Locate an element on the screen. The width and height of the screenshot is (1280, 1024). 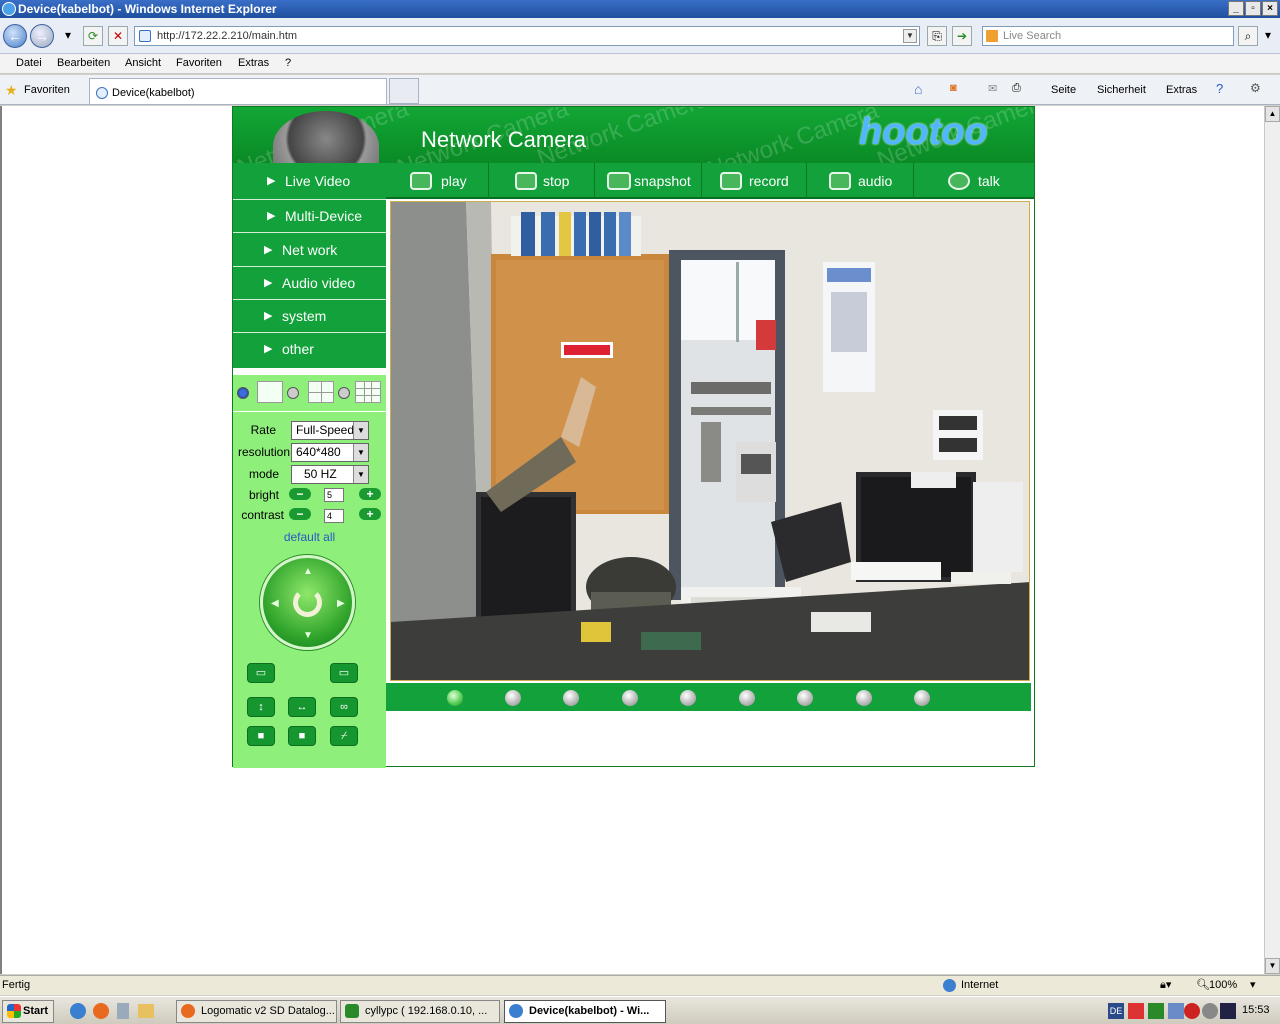
infinite-patrol-button: ∞ is located at coordinates (344, 707).